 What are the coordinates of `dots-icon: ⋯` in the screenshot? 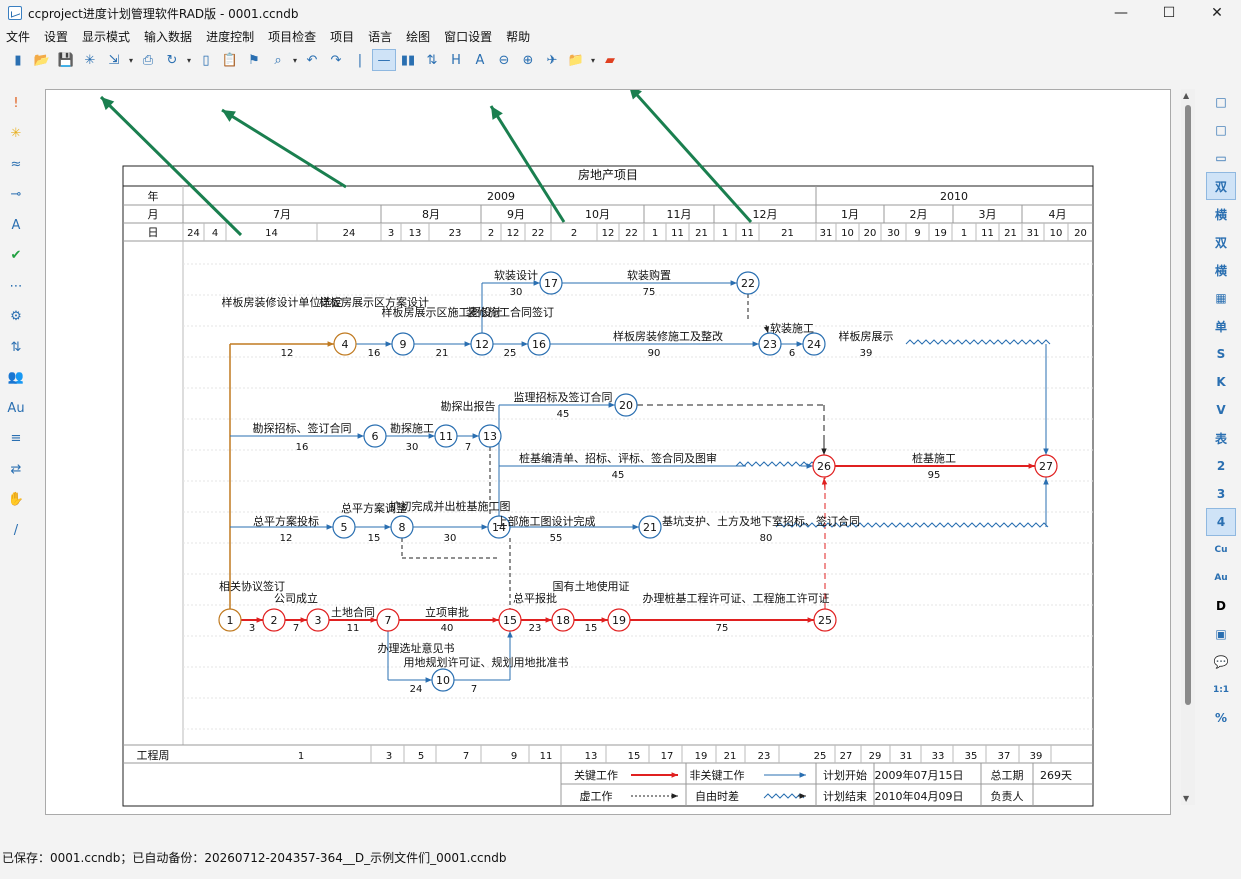 It's located at (16, 286).